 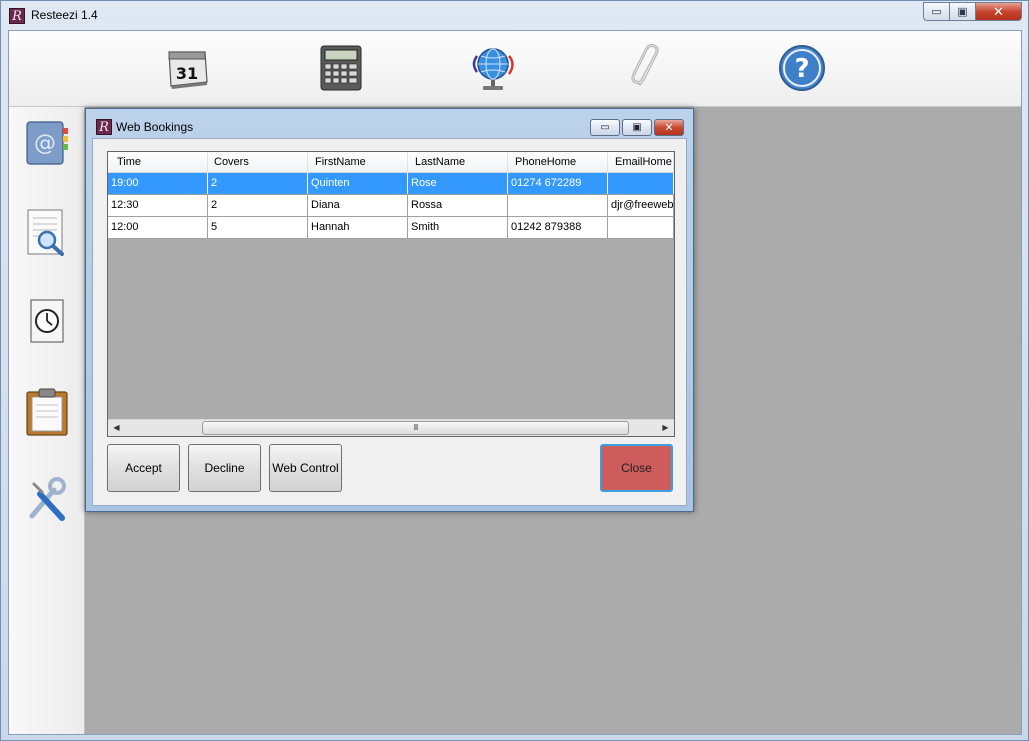 I want to click on dialog-minimize-button: ▭, so click(x=605, y=127).